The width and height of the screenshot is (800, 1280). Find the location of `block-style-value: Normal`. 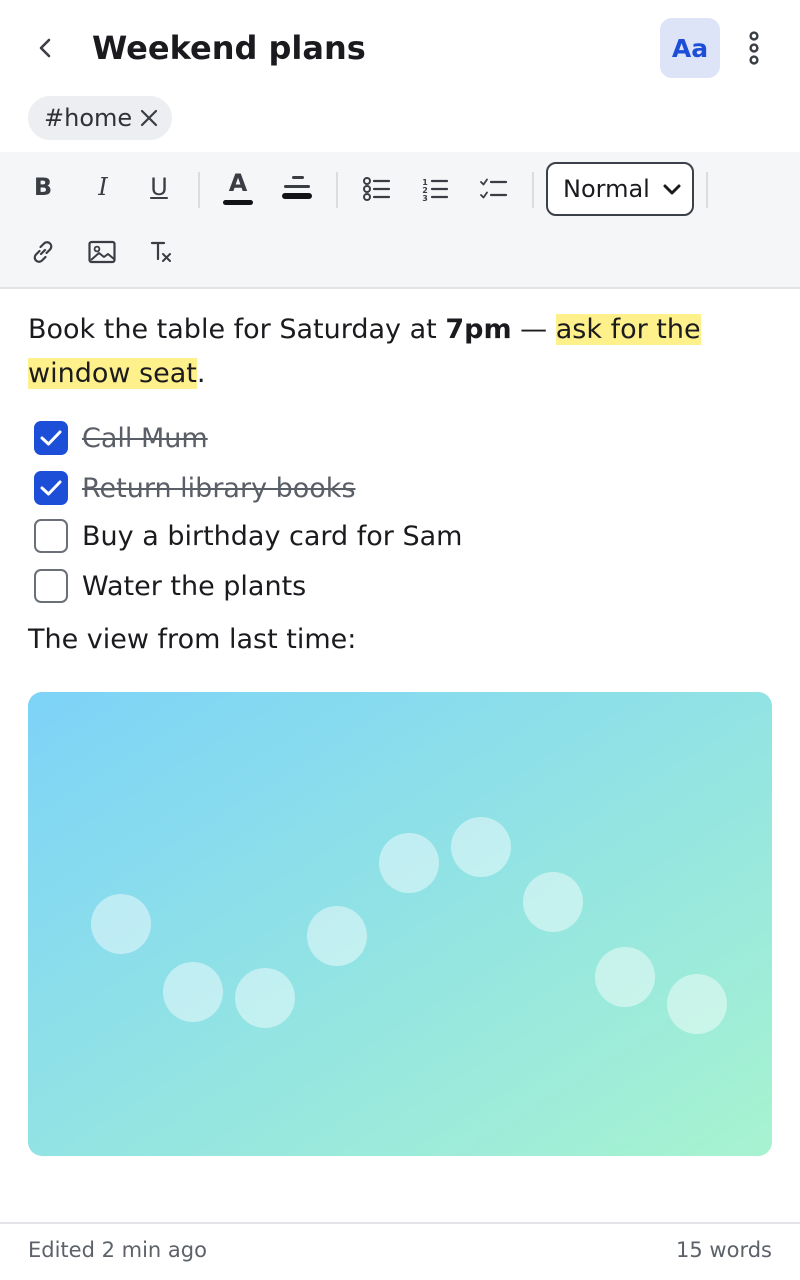

block-style-value: Normal is located at coordinates (606, 189).